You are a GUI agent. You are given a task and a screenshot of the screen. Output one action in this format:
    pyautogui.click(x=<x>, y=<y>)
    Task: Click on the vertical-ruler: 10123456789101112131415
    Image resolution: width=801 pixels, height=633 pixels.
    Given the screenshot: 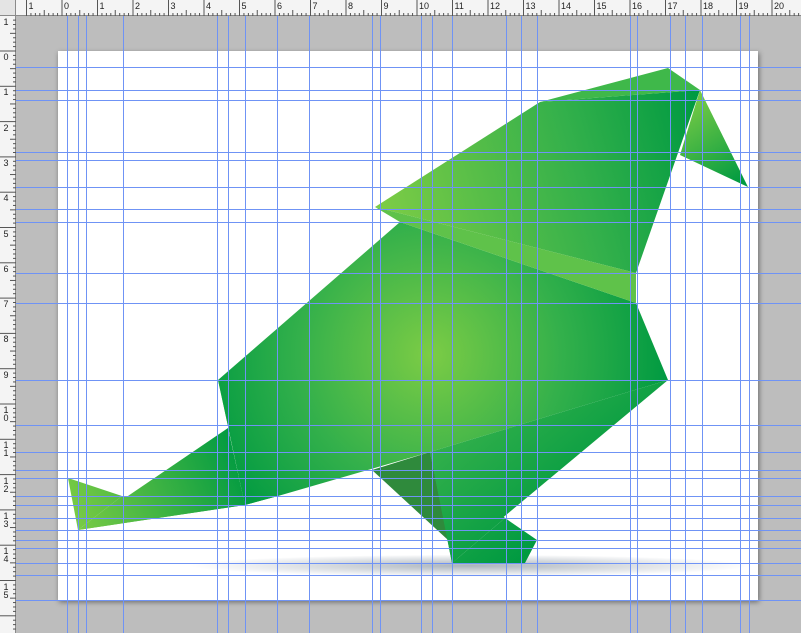 What is the action you would take?
    pyautogui.click(x=8, y=324)
    